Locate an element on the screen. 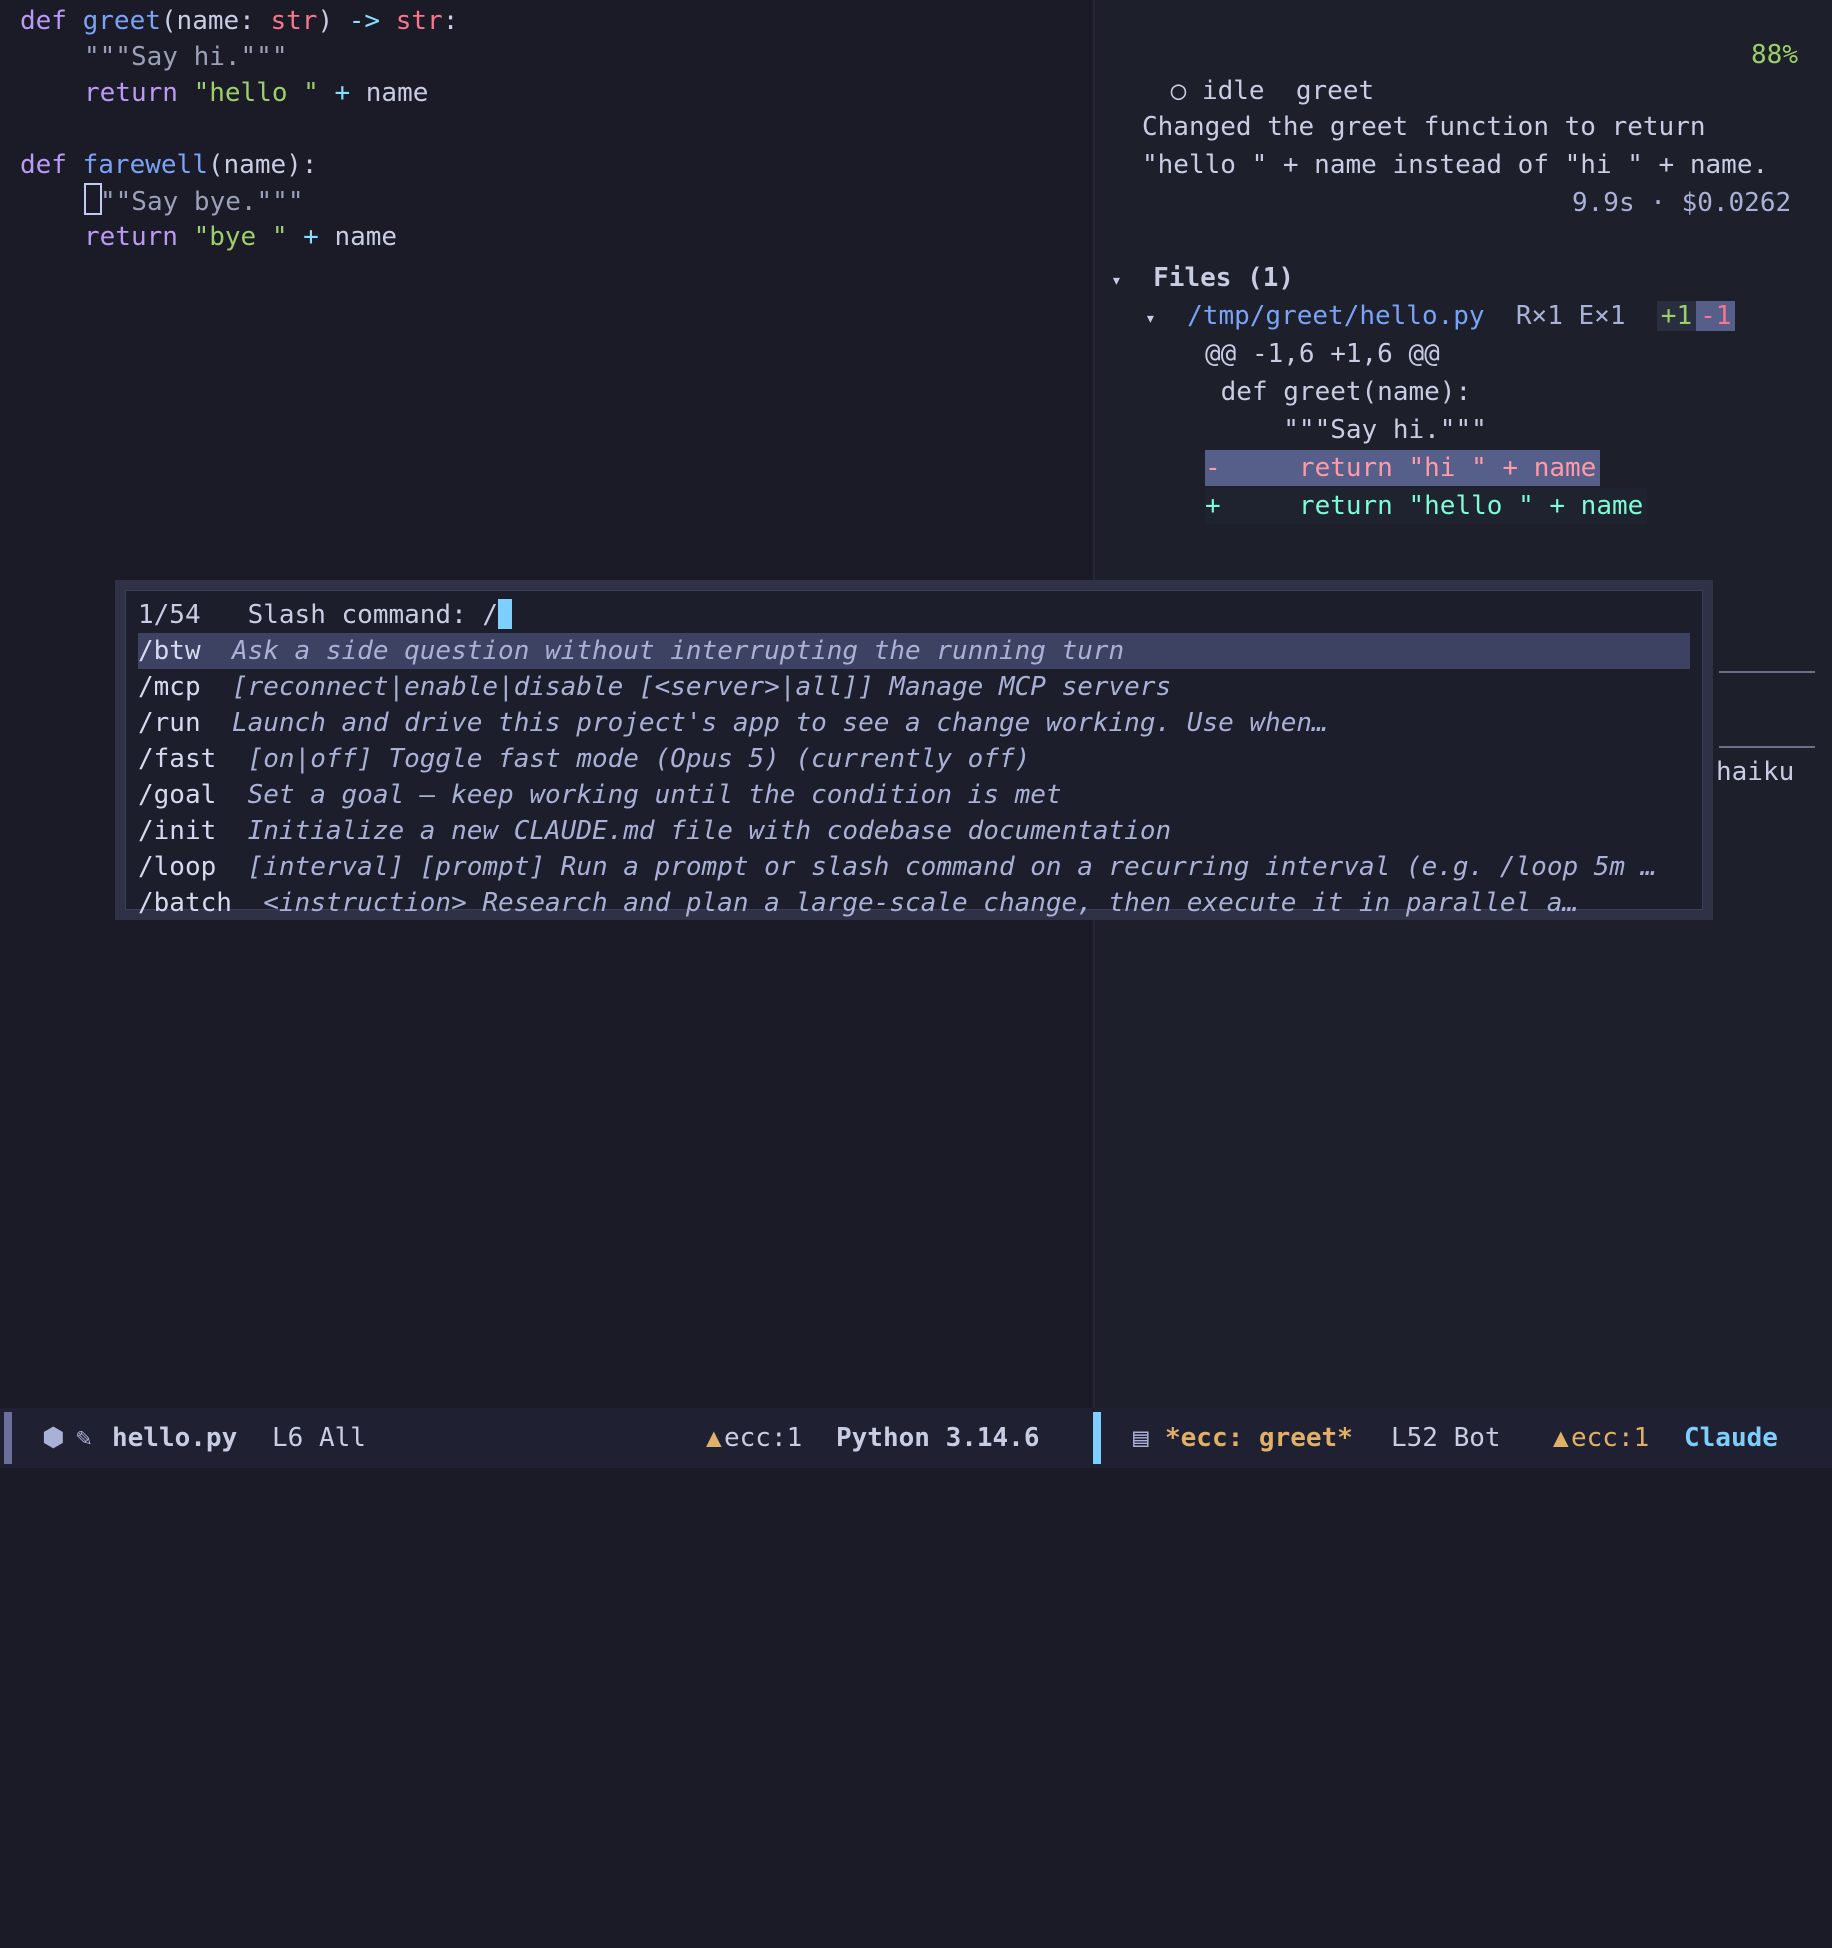  file-edit-count: E×1 is located at coordinates (1602, 316).